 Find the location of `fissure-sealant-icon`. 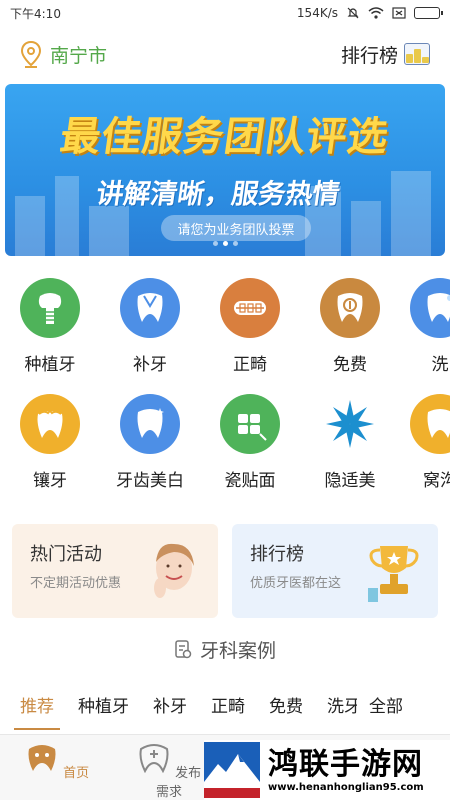

fissure-sealant-icon is located at coordinates (430, 424).